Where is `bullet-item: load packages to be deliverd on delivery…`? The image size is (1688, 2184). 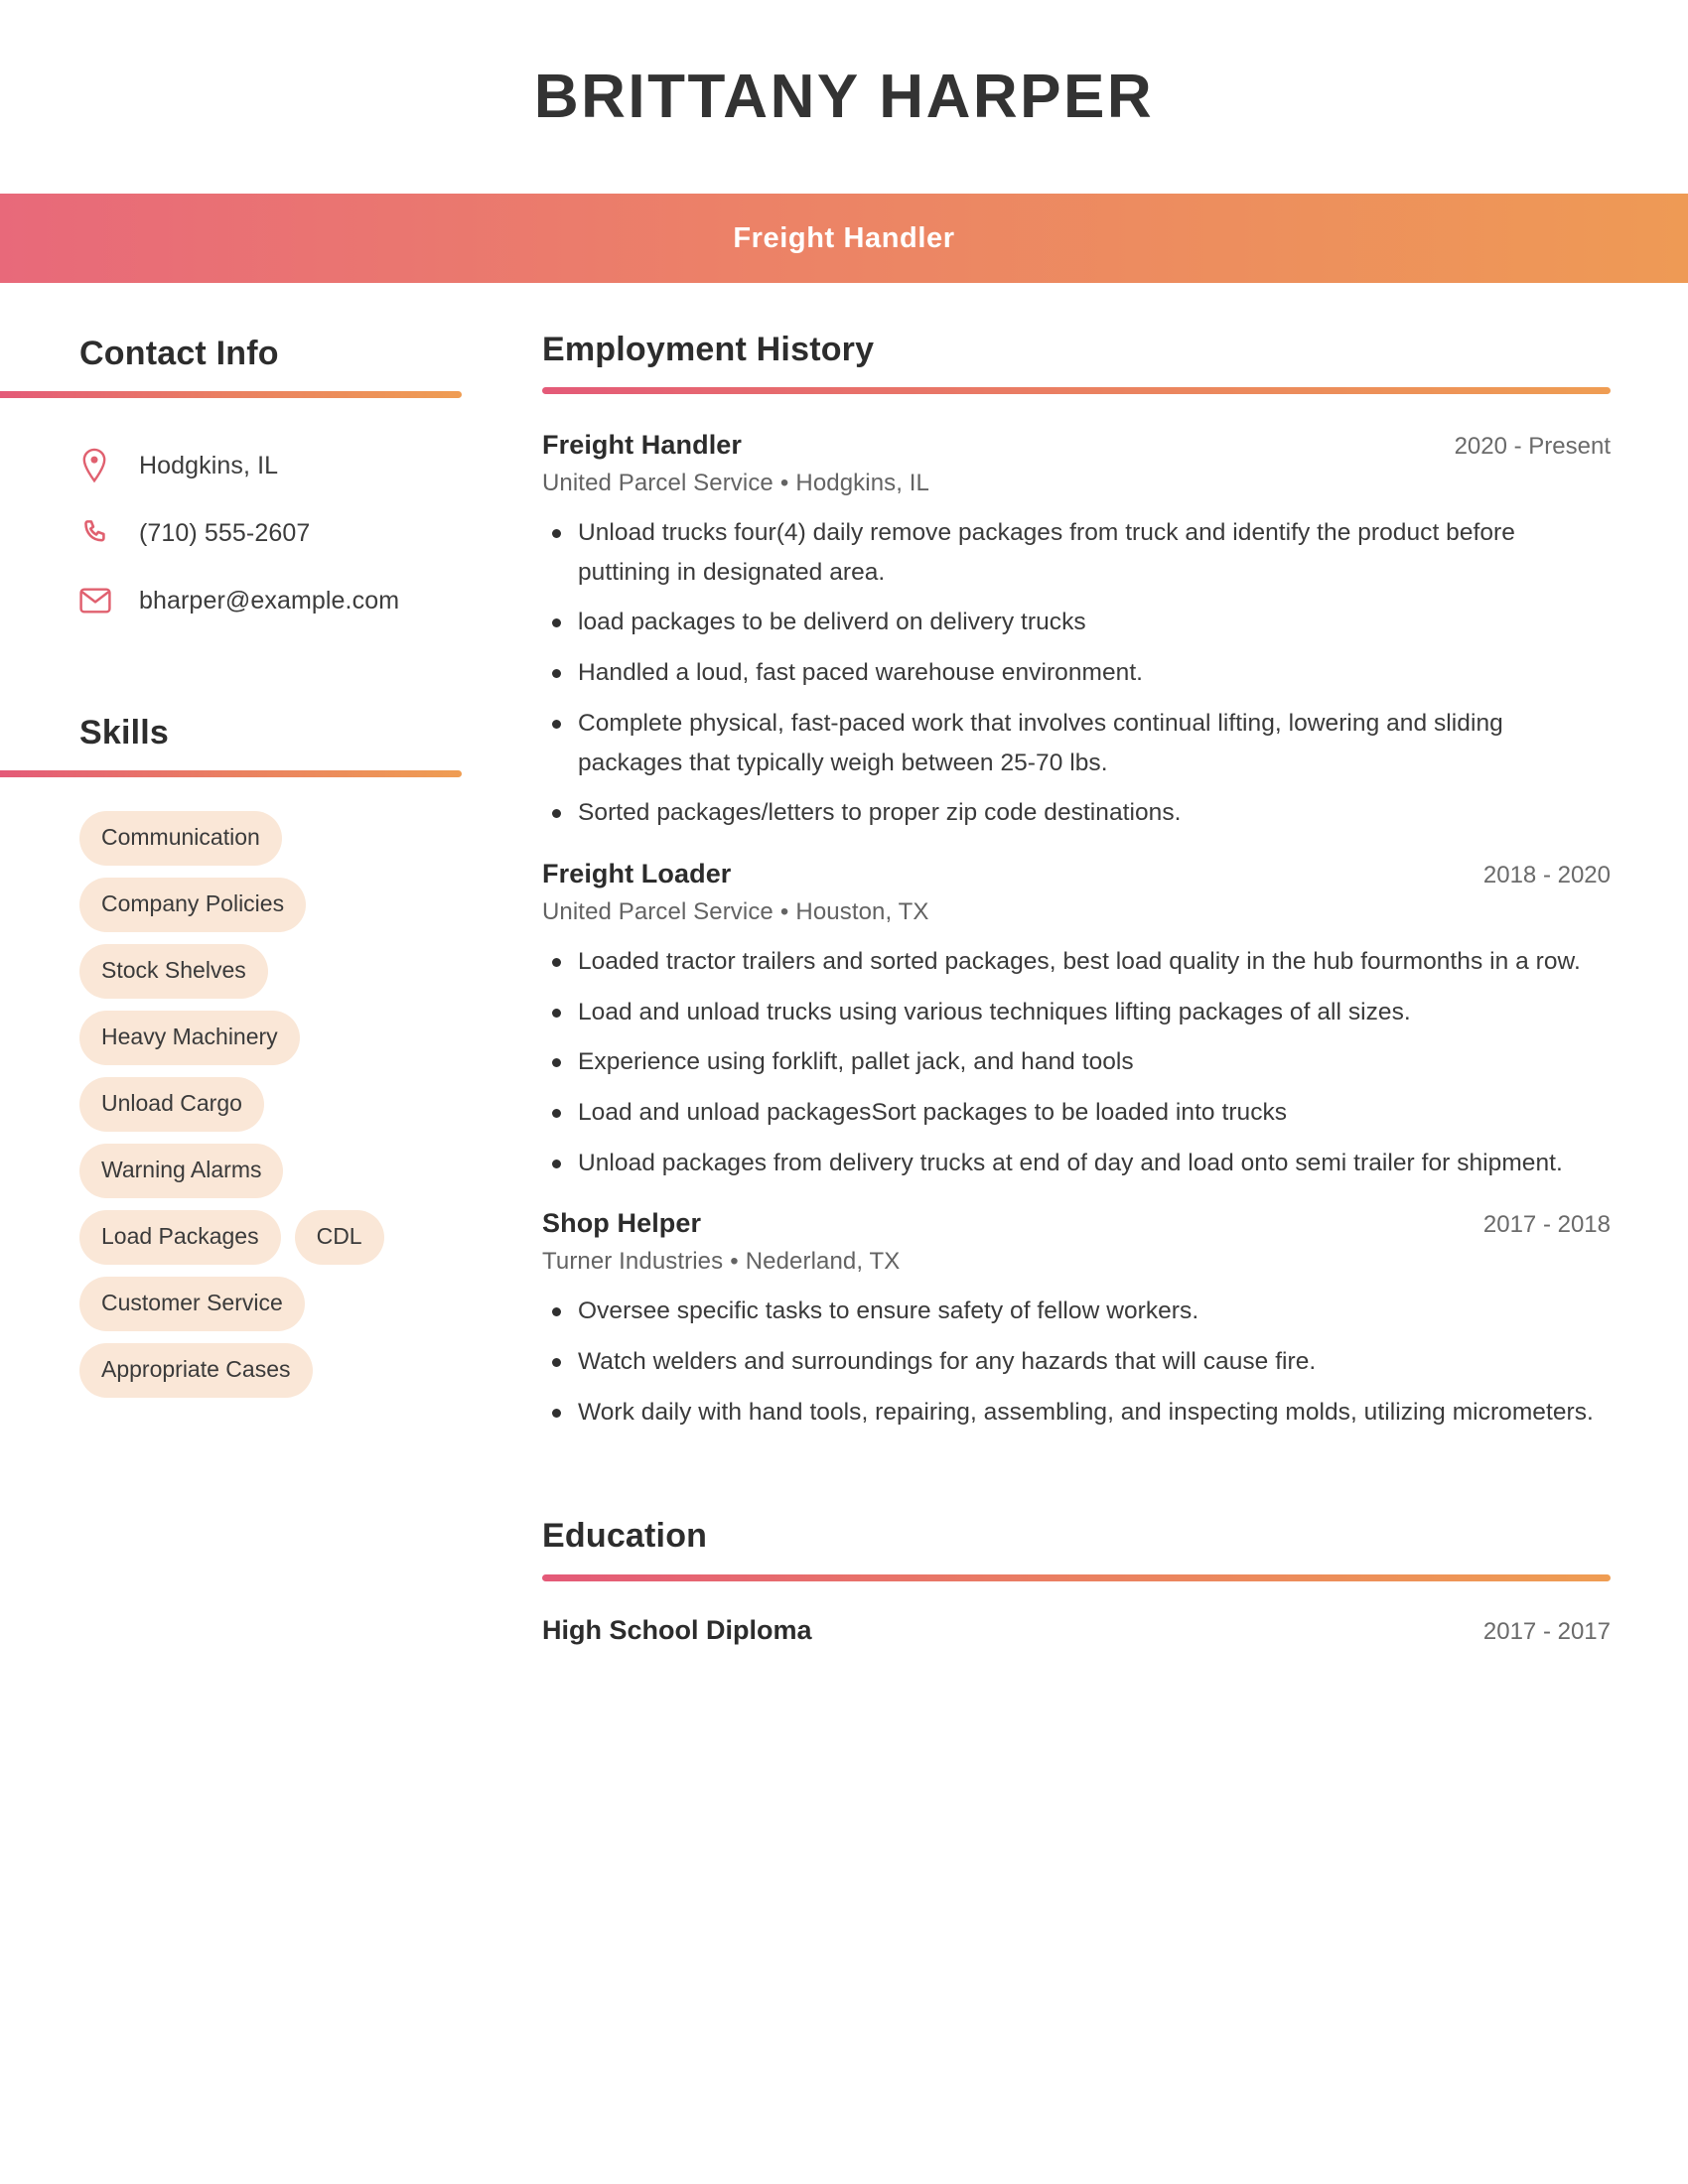 bullet-item: load packages to be deliverd on delivery… is located at coordinates (1076, 622).